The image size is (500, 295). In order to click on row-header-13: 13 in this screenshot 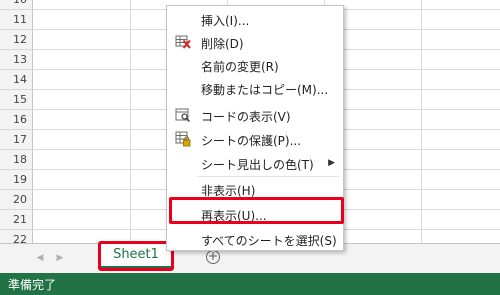, I will do `click(16, 60)`.